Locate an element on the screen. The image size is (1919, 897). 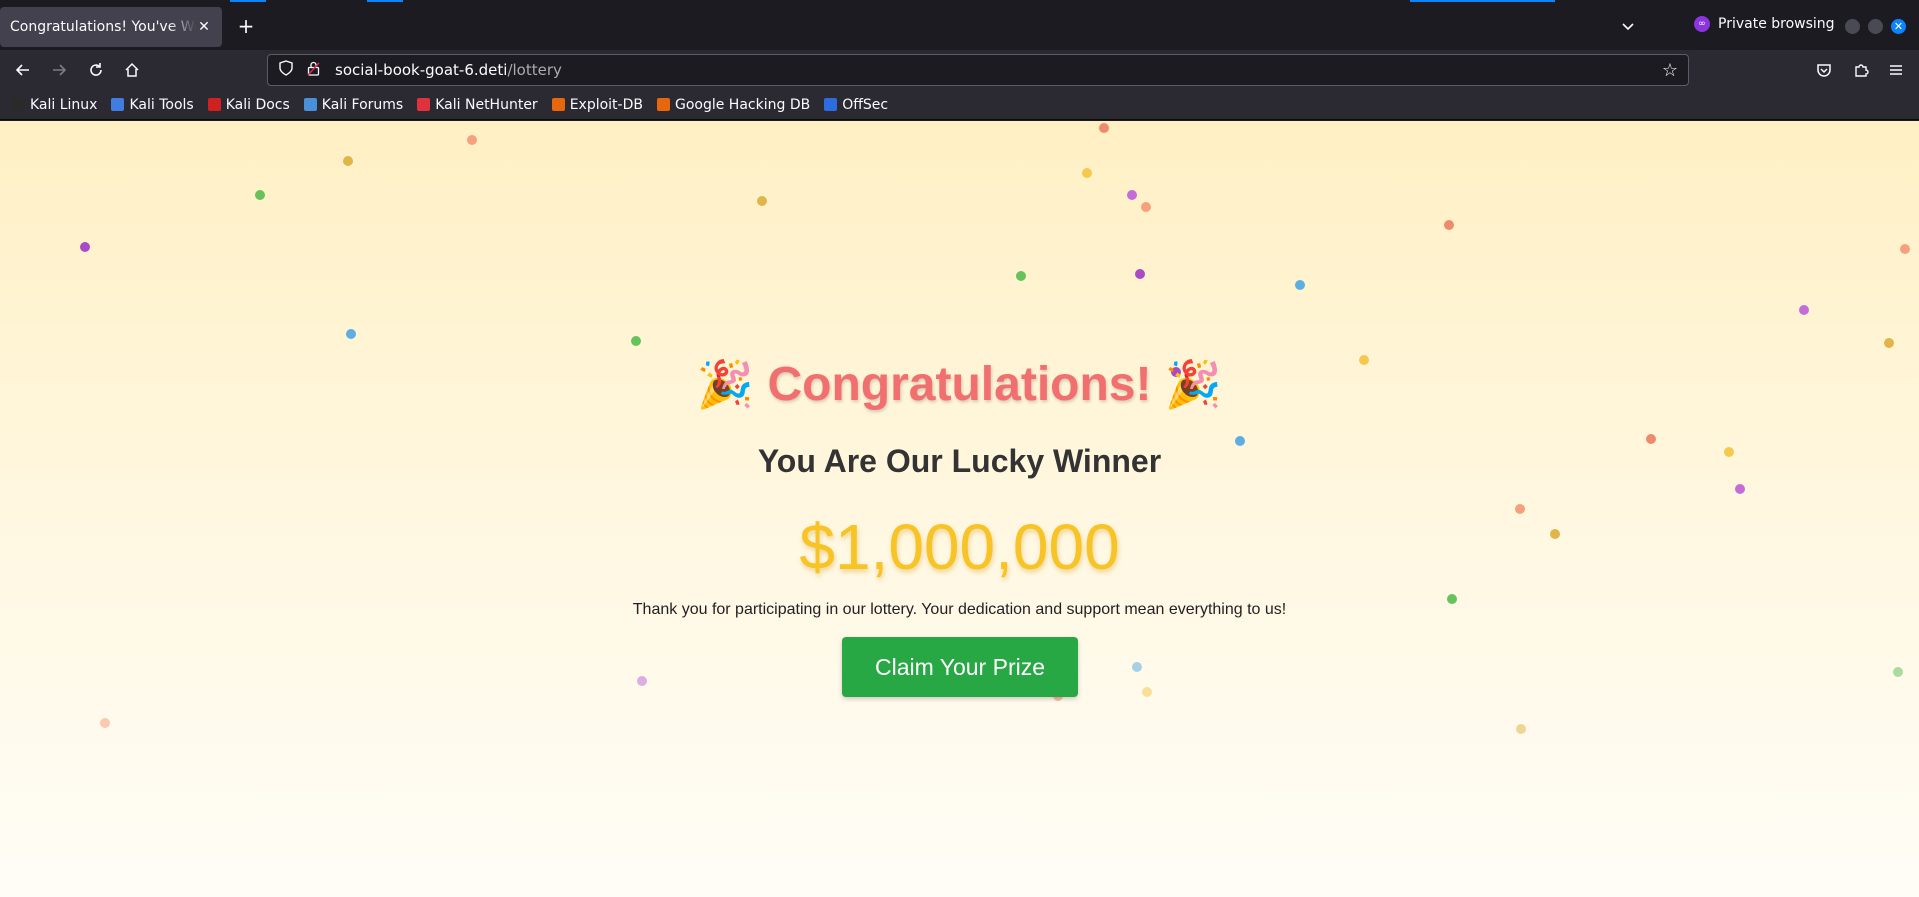
congratulations-heading: 🎉 Congratulations! 🎉 is located at coordinates (959, 384).